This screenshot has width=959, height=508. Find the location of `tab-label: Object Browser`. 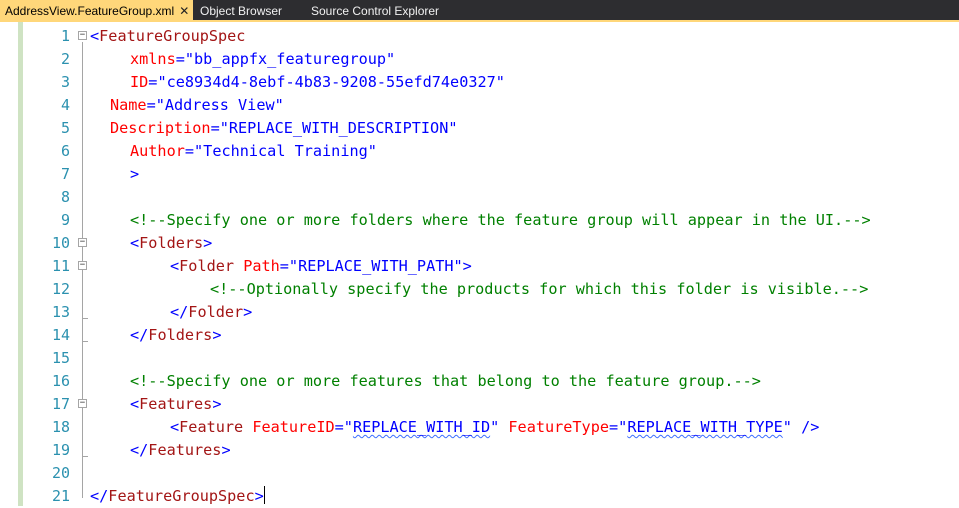

tab-label: Object Browser is located at coordinates (241, 11).